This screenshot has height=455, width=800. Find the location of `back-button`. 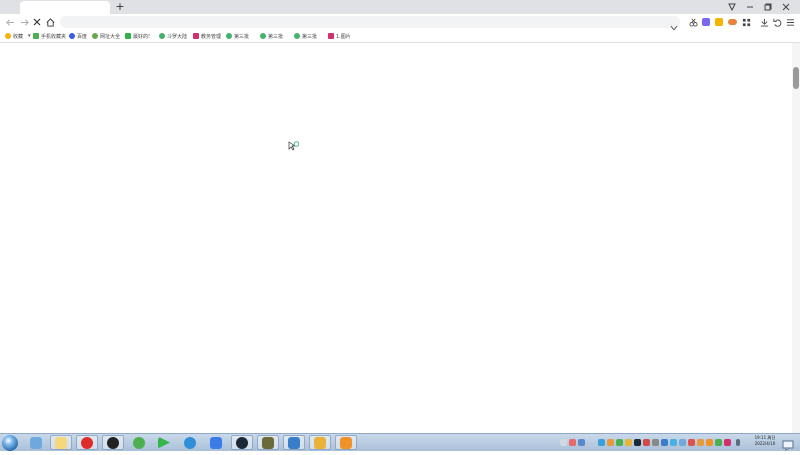

back-button is located at coordinates (10, 22).